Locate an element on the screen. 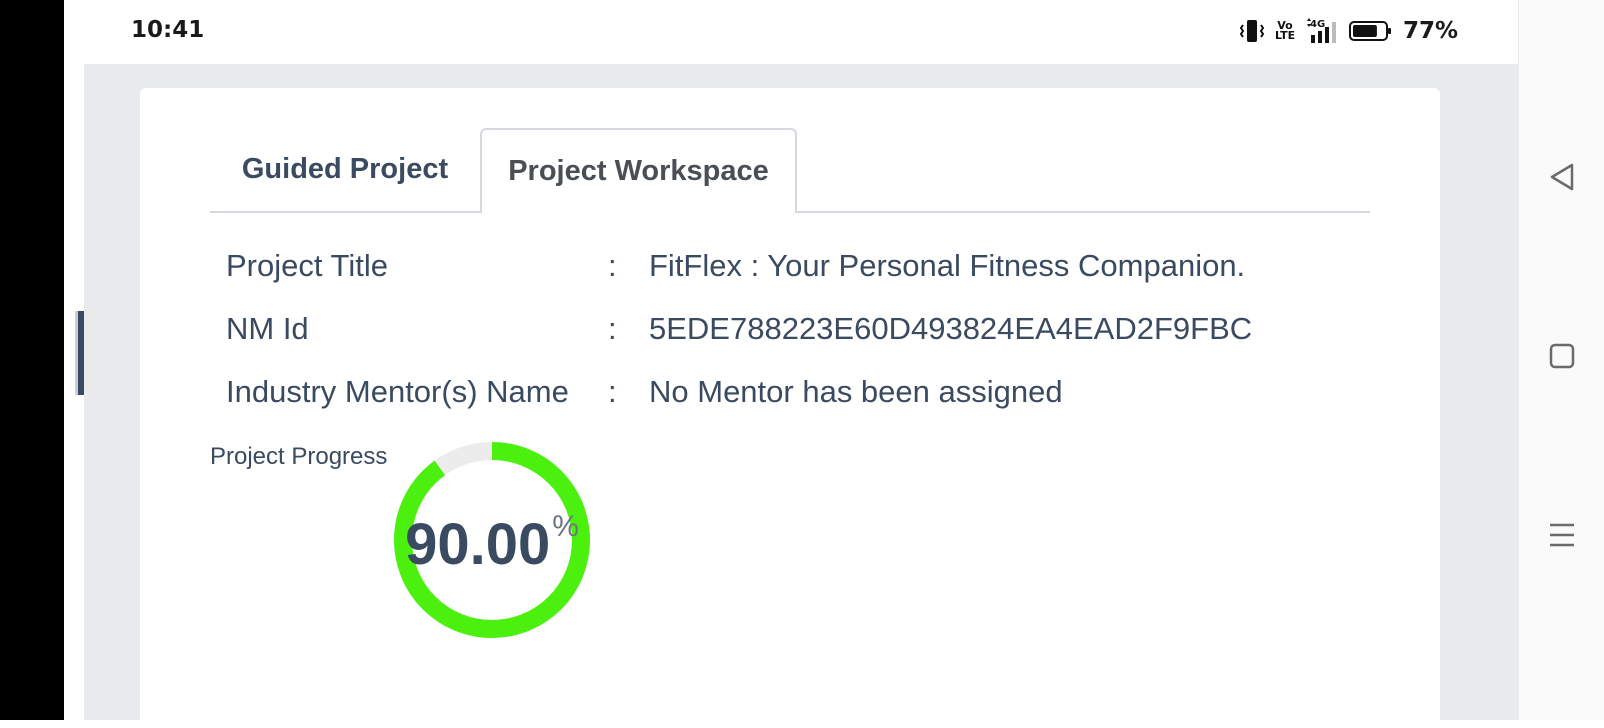 The width and height of the screenshot is (1604, 728). project-title-label: Project Title is located at coordinates (307, 265).